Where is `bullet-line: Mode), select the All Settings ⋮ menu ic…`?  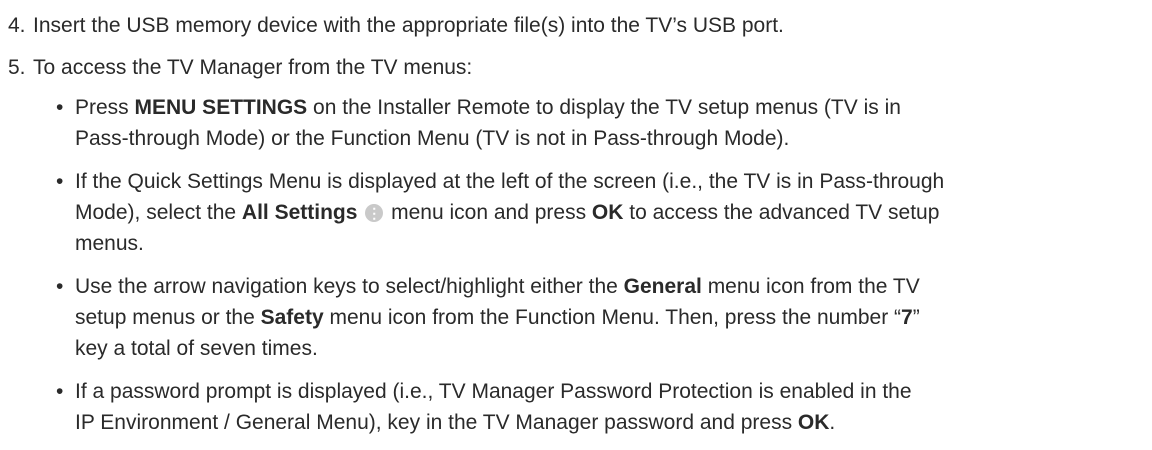 bullet-line: Mode), select the All Settings ⋮ menu ic… is located at coordinates (507, 212).